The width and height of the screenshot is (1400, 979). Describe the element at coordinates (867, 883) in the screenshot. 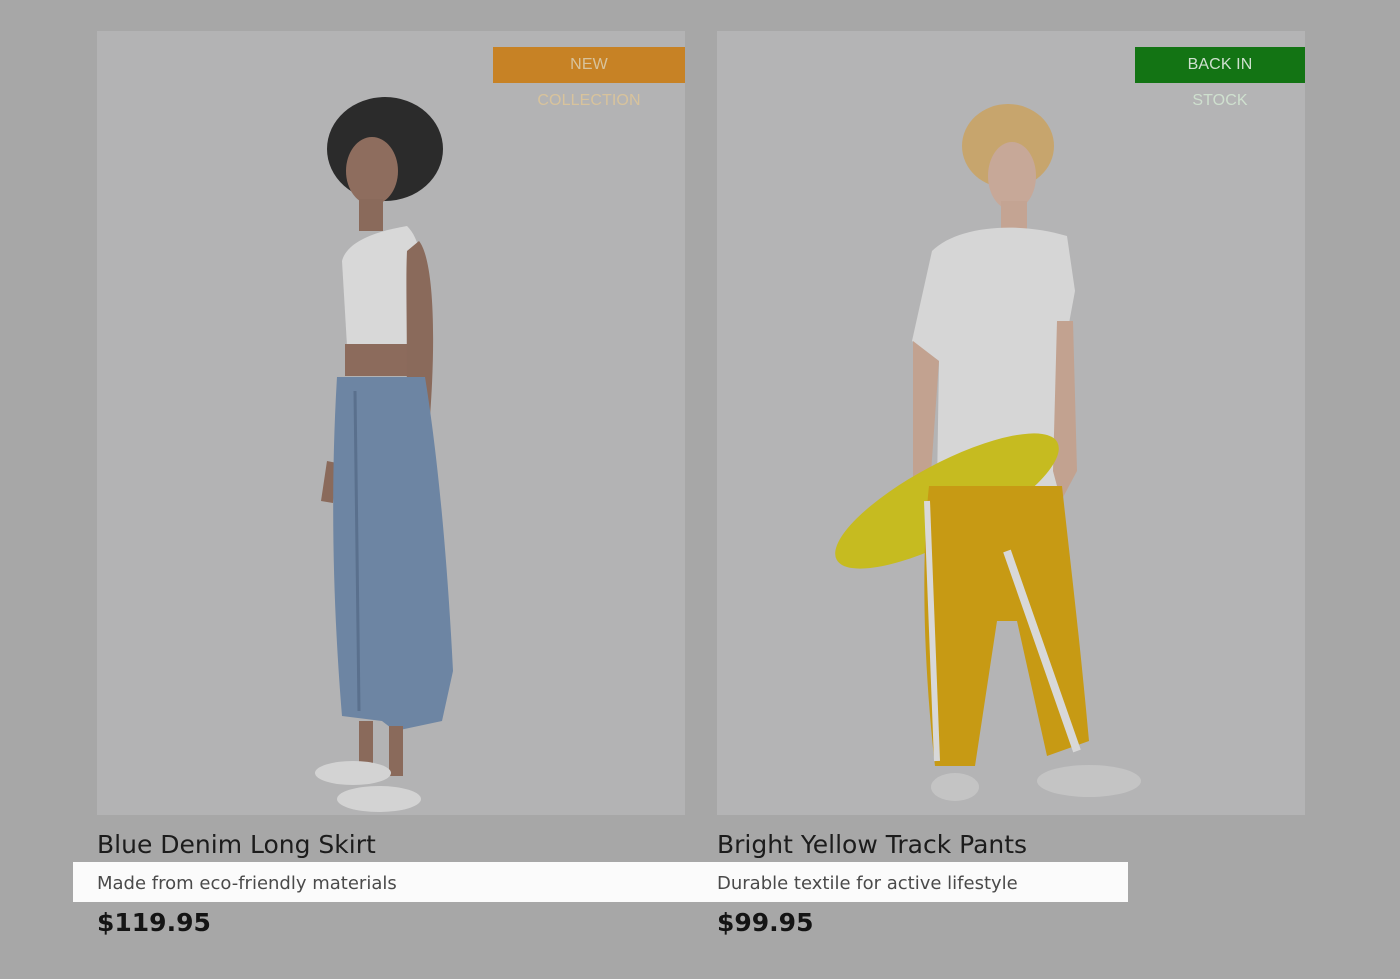

I see `product-description: Durable textile for active lifestyle` at that location.